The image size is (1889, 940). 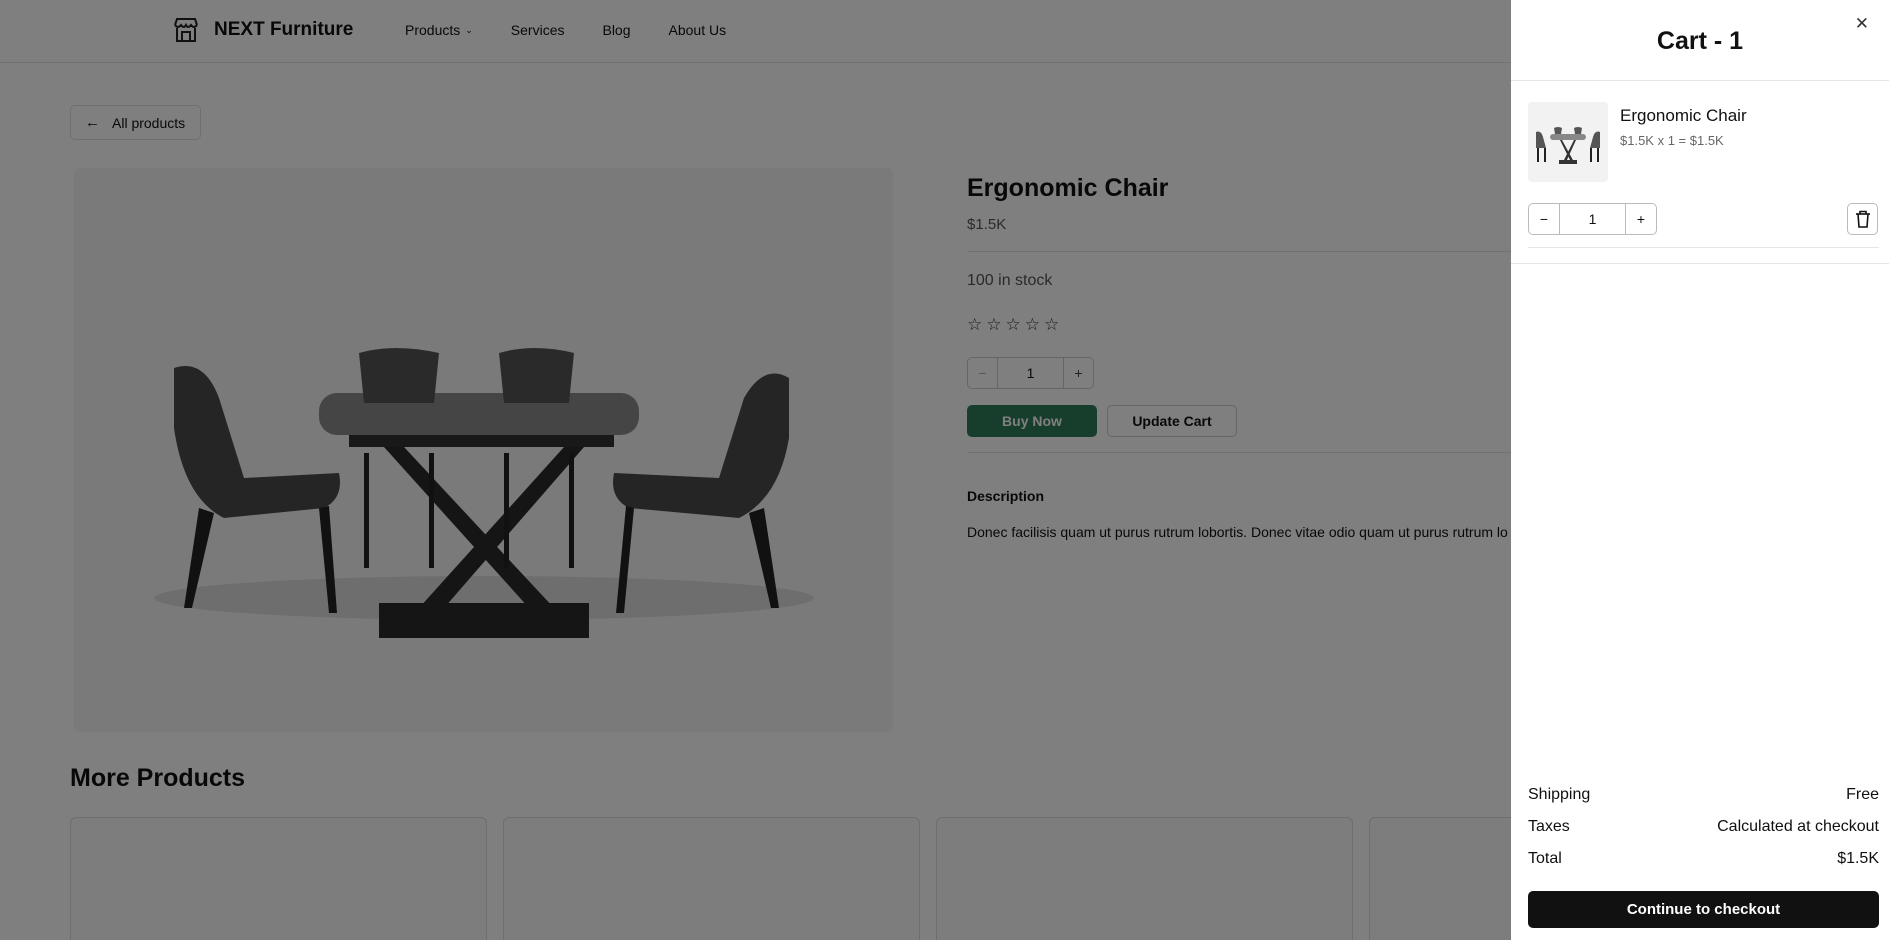 I want to click on total-label: Total, so click(x=1545, y=858).